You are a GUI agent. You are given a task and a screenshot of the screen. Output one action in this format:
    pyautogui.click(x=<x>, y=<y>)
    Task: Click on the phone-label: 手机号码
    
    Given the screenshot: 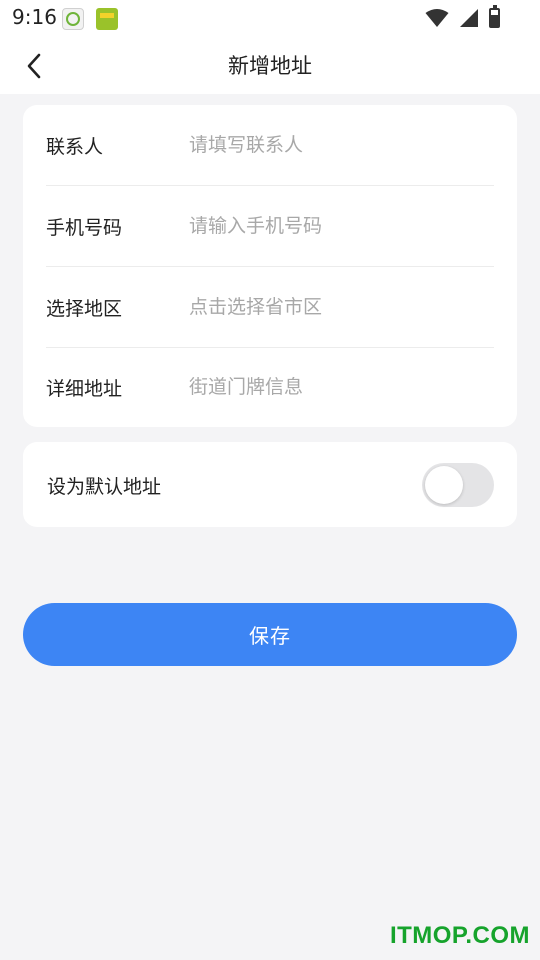 What is the action you would take?
    pyautogui.click(x=84, y=227)
    